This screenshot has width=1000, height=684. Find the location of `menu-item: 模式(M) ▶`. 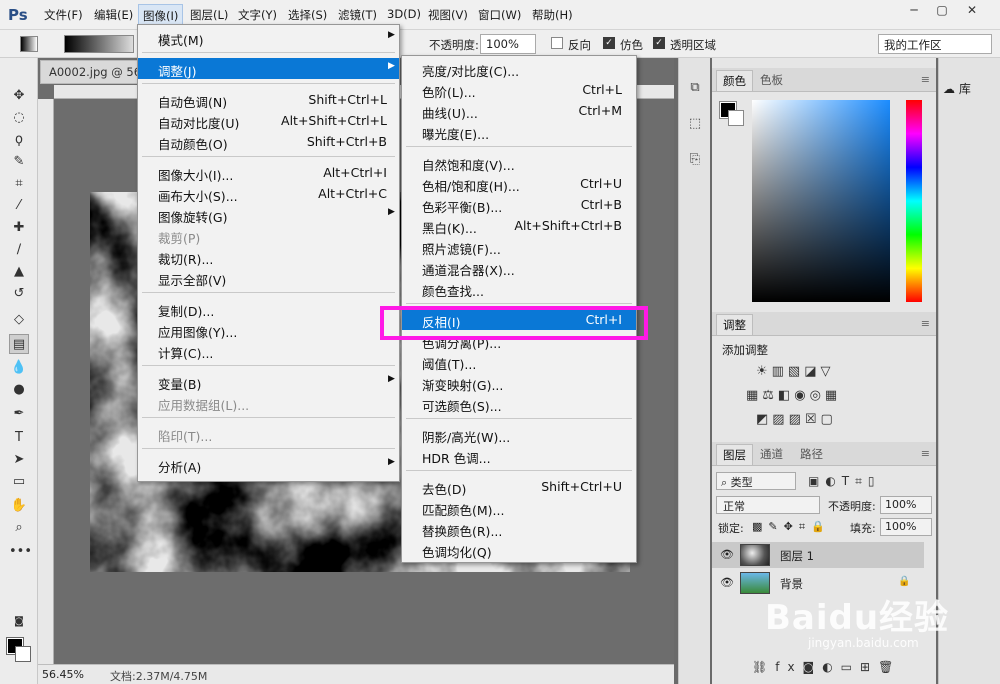

menu-item: 模式(M) ▶ is located at coordinates (268, 37).